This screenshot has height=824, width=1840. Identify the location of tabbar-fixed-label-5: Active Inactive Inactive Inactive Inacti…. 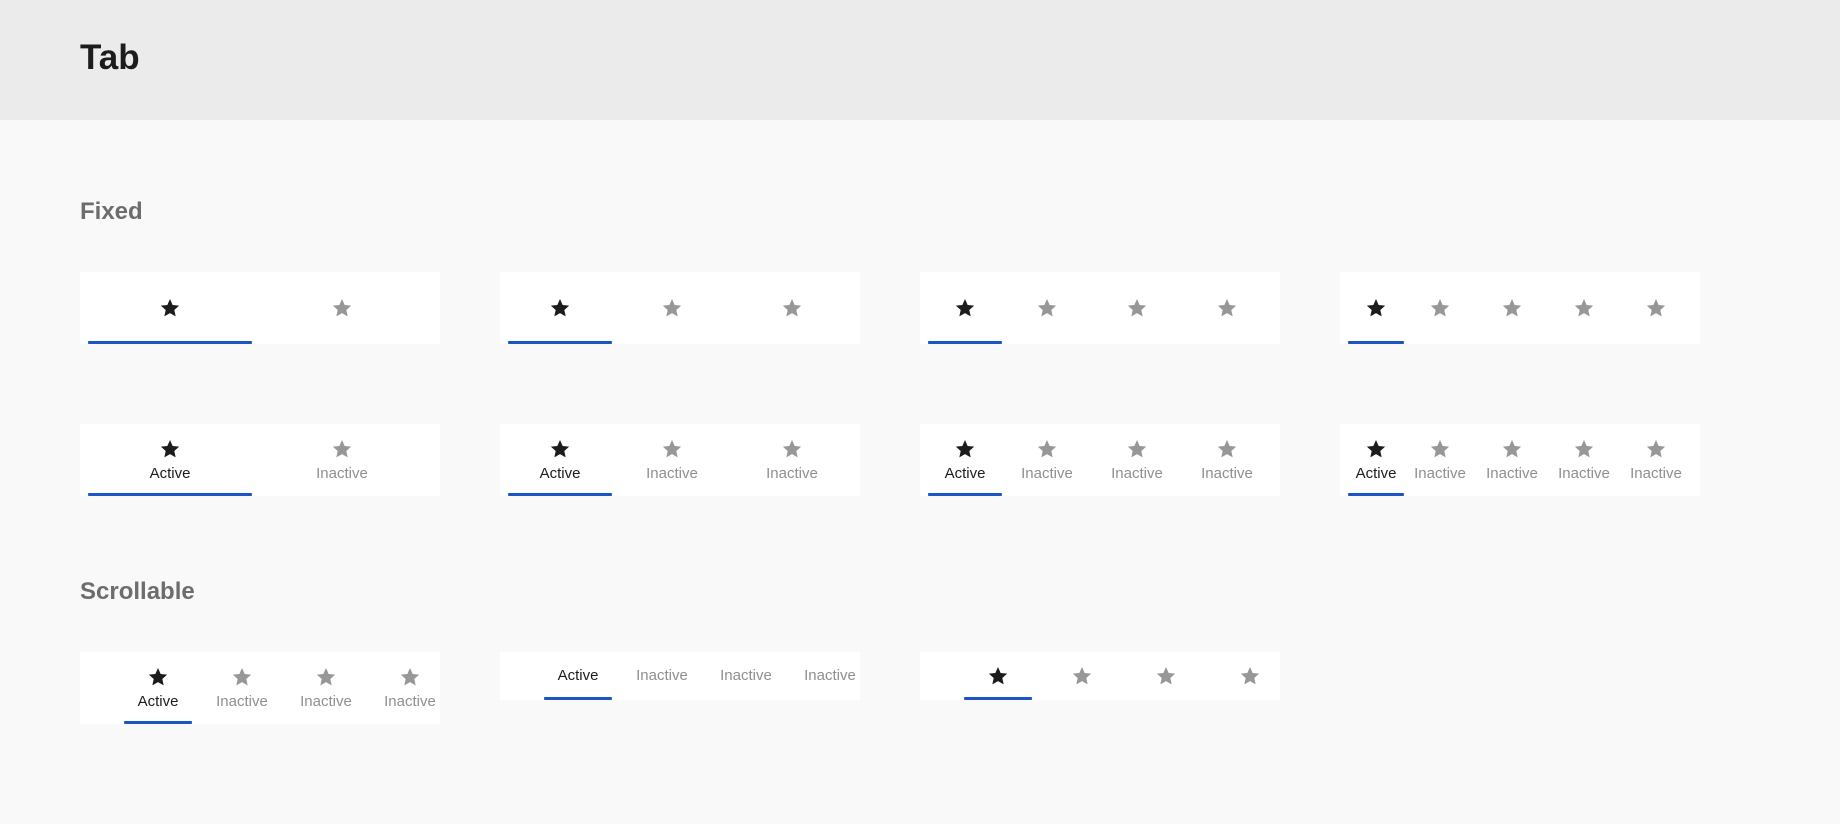
(1520, 460).